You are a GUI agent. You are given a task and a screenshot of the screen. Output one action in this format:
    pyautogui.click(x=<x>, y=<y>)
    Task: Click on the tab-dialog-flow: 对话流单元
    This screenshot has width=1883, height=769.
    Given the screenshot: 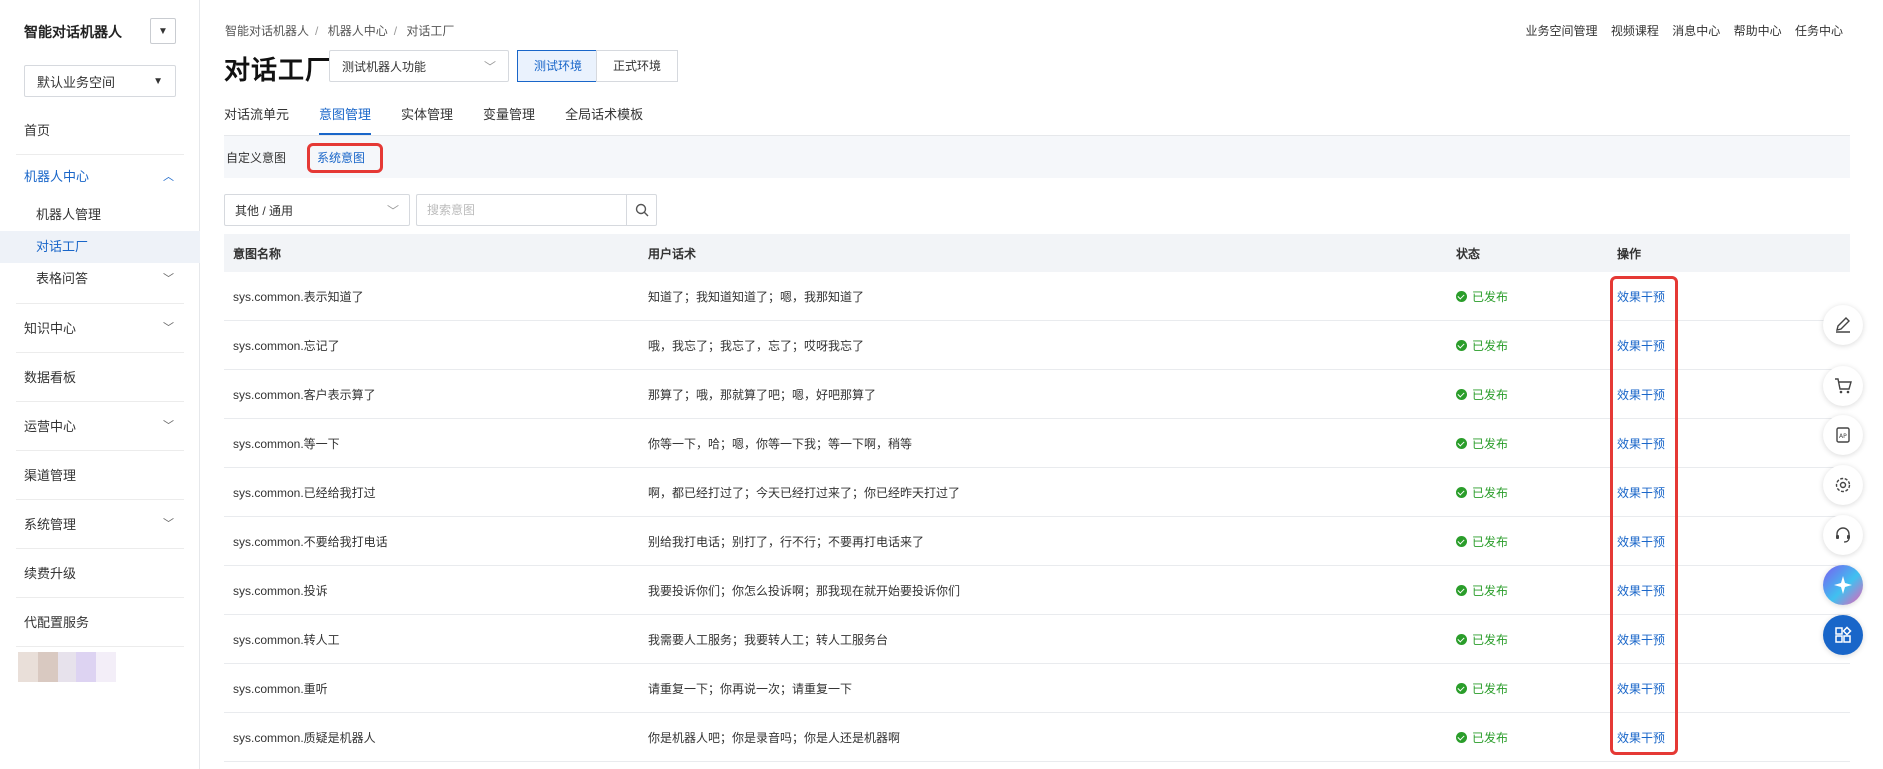 What is the action you would take?
    pyautogui.click(x=256, y=119)
    